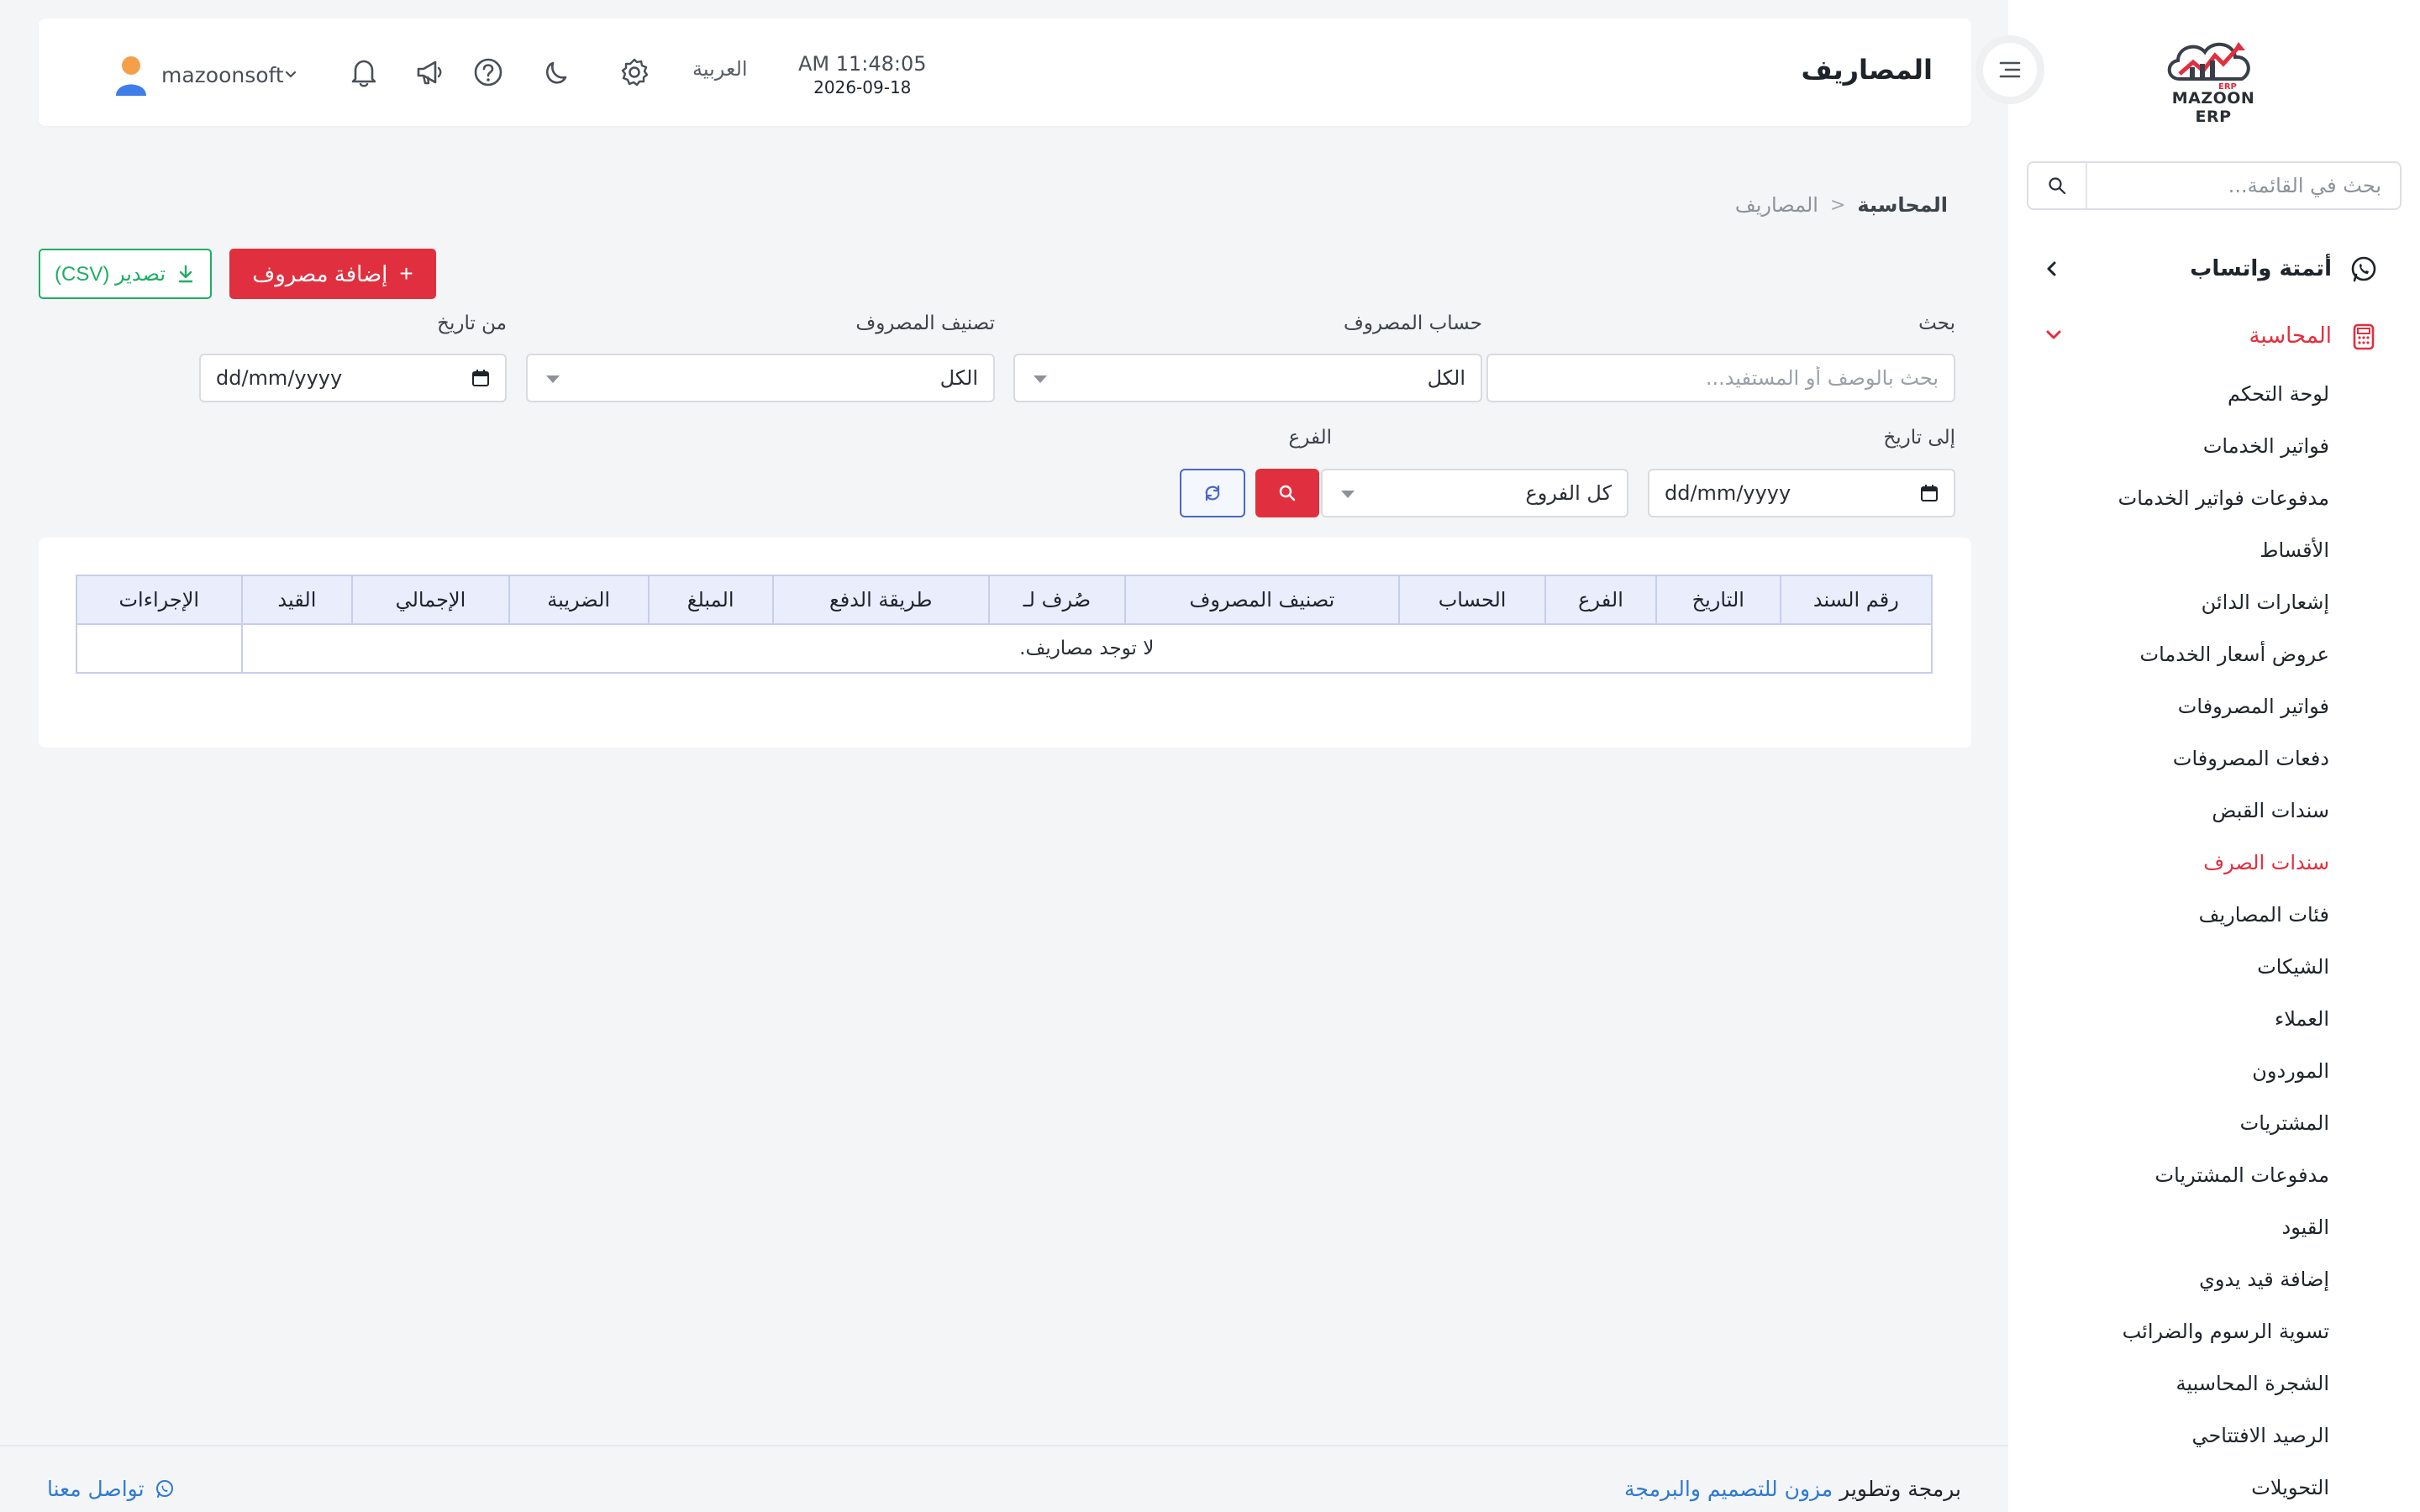 The width and height of the screenshot is (2420, 1512). I want to click on col-paid-to: صُرف لـ, so click(1056, 600).